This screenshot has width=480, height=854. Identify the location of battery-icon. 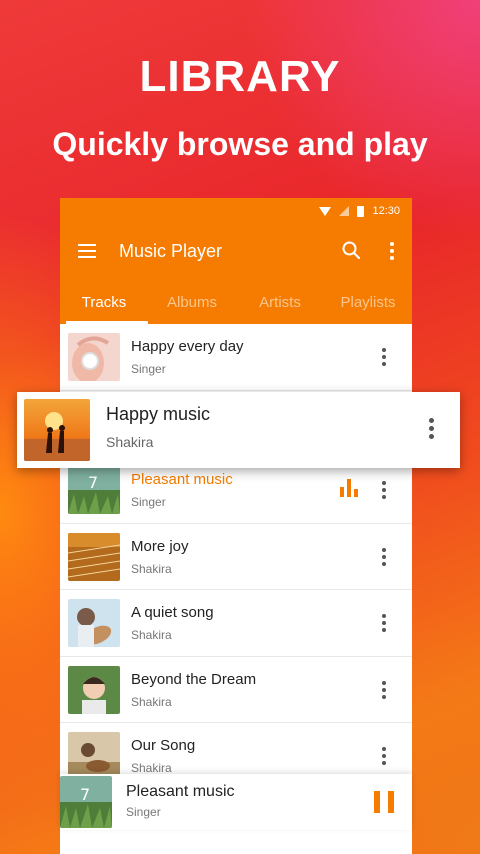
(361, 211).